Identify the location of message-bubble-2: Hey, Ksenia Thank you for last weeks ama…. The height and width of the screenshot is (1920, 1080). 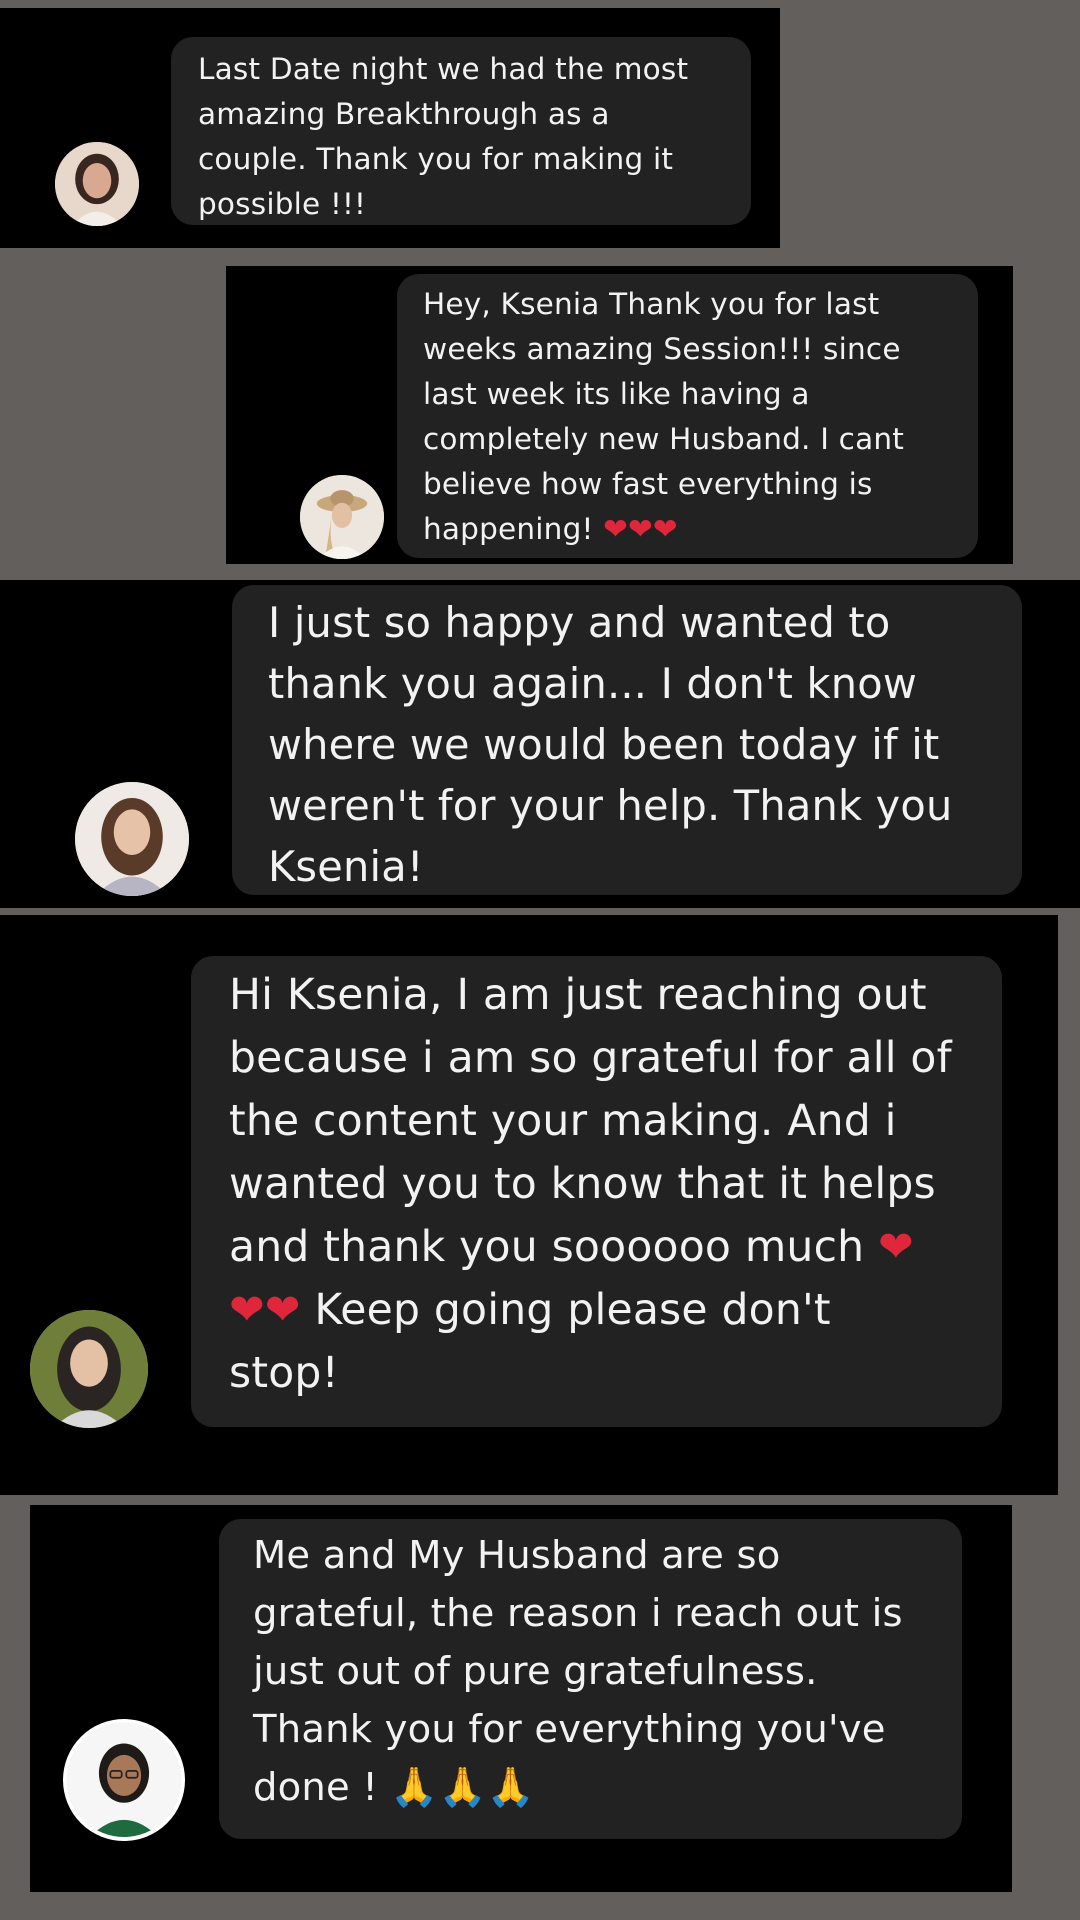
(687, 416).